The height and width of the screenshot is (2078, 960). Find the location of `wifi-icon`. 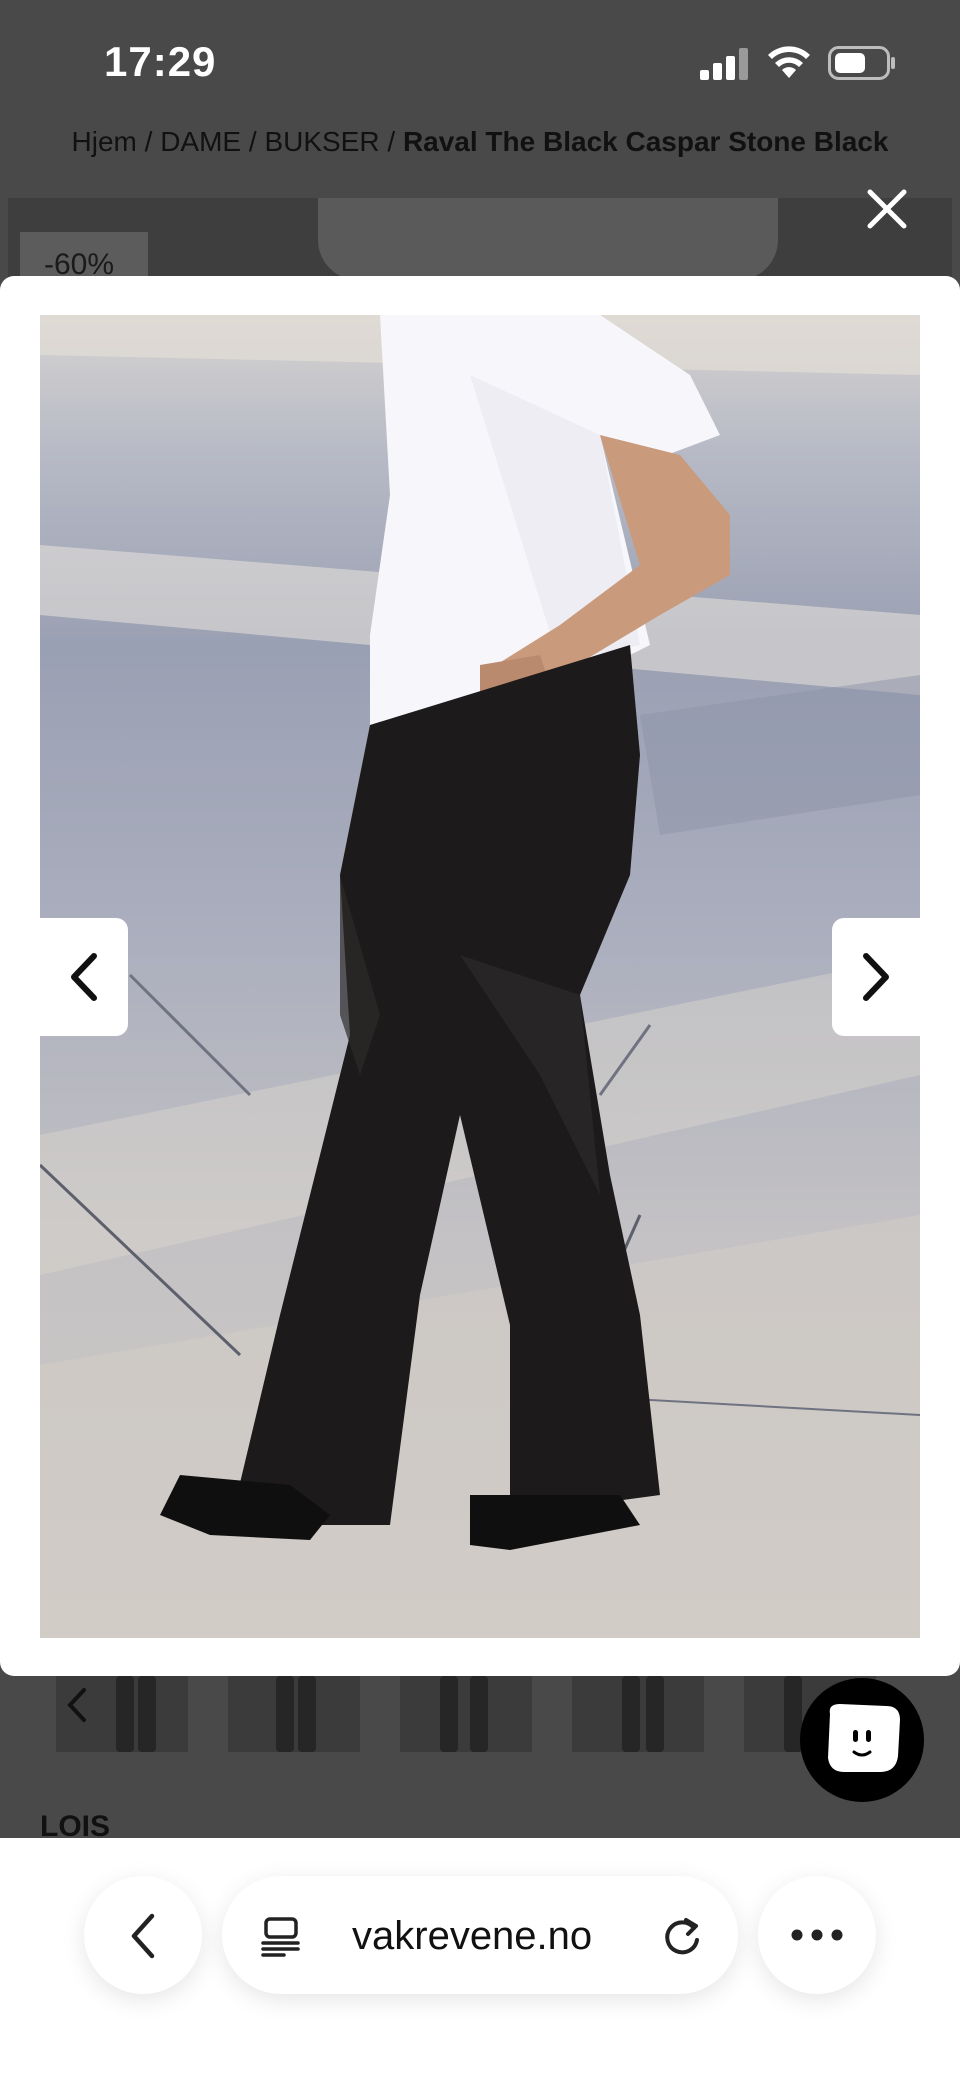

wifi-icon is located at coordinates (789, 62).